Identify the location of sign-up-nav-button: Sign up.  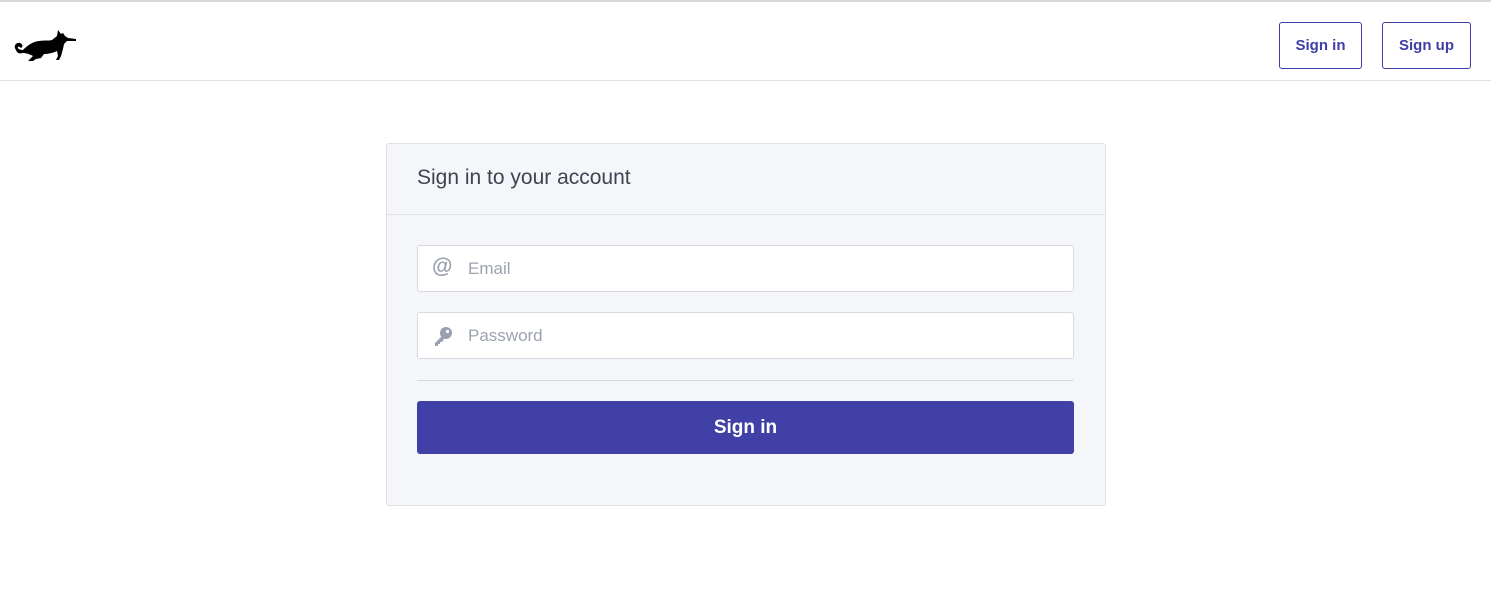
(1426, 45).